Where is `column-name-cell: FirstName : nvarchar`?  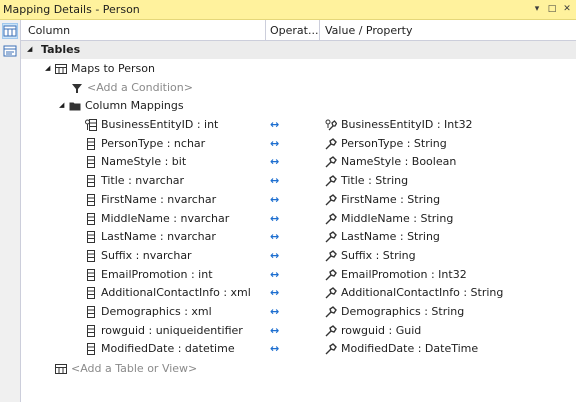
column-name-cell: FirstName : nvarchar is located at coordinates (158, 199).